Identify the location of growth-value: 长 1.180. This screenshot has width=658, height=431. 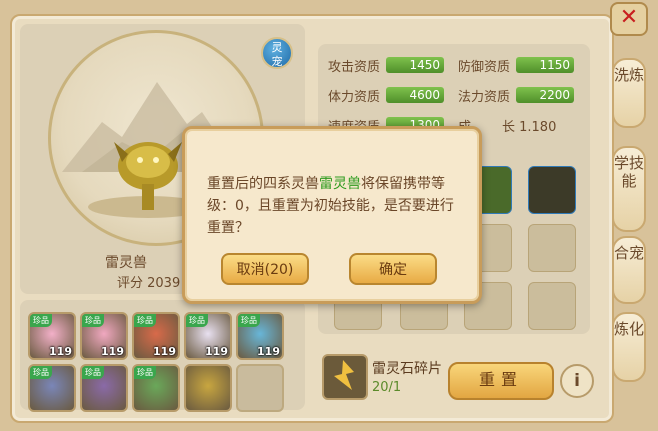
(529, 127).